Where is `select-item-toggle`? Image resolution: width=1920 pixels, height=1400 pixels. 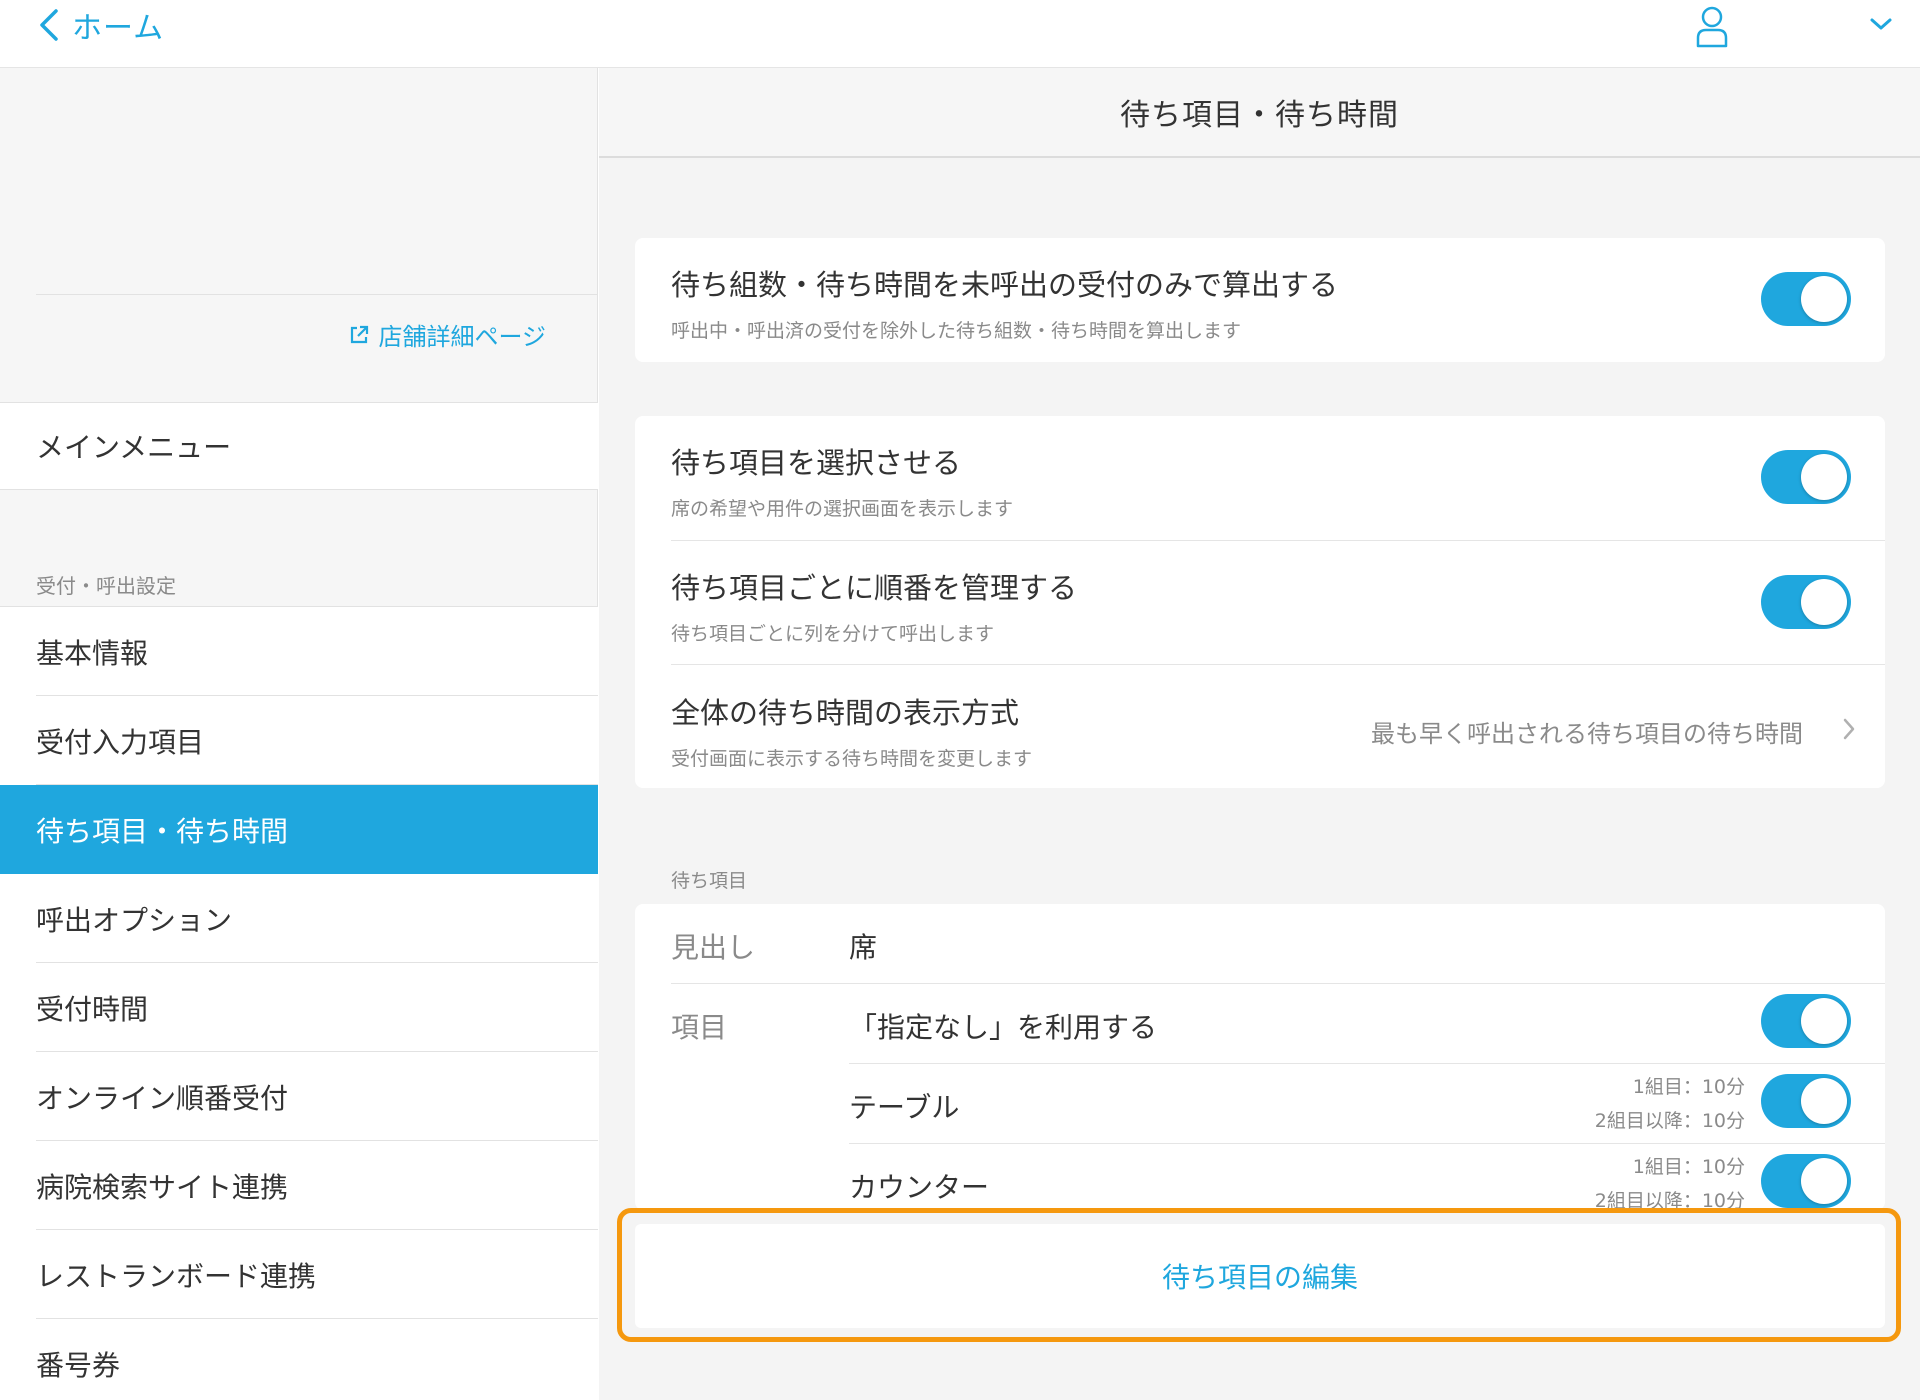 select-item-toggle is located at coordinates (1806, 477).